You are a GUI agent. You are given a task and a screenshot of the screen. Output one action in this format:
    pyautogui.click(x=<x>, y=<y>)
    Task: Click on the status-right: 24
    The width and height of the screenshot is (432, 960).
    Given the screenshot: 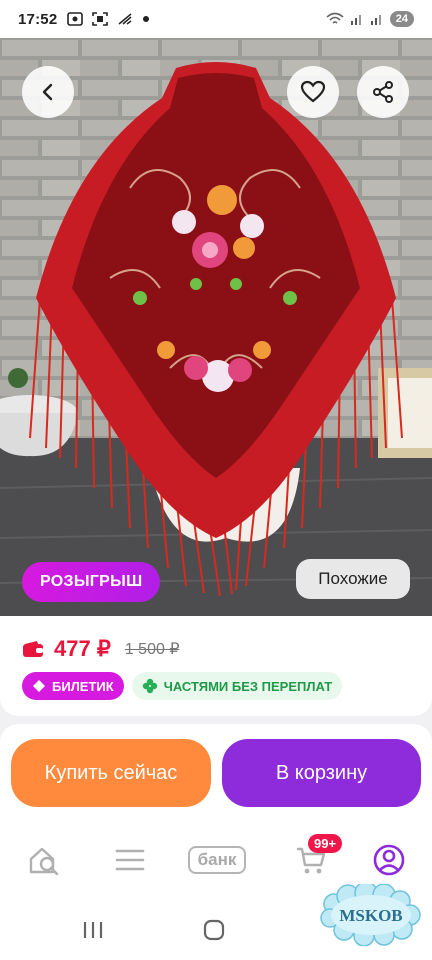 What is the action you would take?
    pyautogui.click(x=370, y=19)
    